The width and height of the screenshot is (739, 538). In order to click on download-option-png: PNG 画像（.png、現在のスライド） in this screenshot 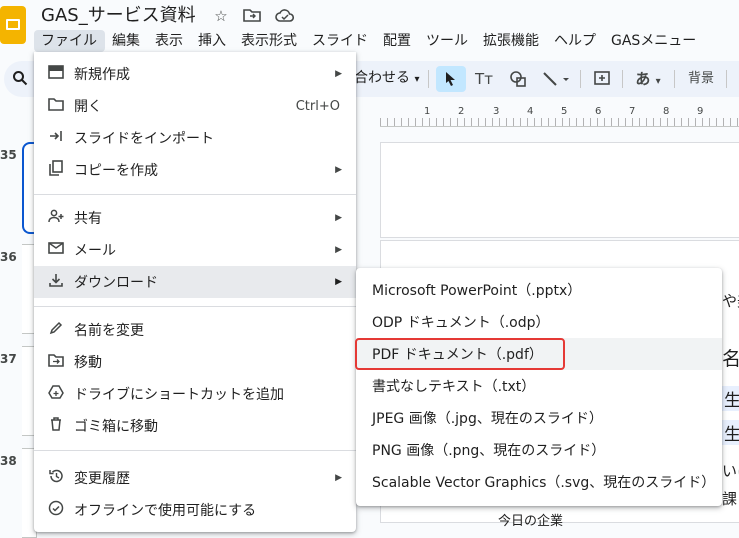, I will do `click(539, 450)`.